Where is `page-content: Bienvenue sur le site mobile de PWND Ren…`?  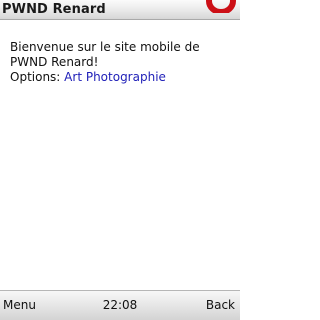
page-content: Bienvenue sur le site mobile de PWND Ren… is located at coordinates (121, 62).